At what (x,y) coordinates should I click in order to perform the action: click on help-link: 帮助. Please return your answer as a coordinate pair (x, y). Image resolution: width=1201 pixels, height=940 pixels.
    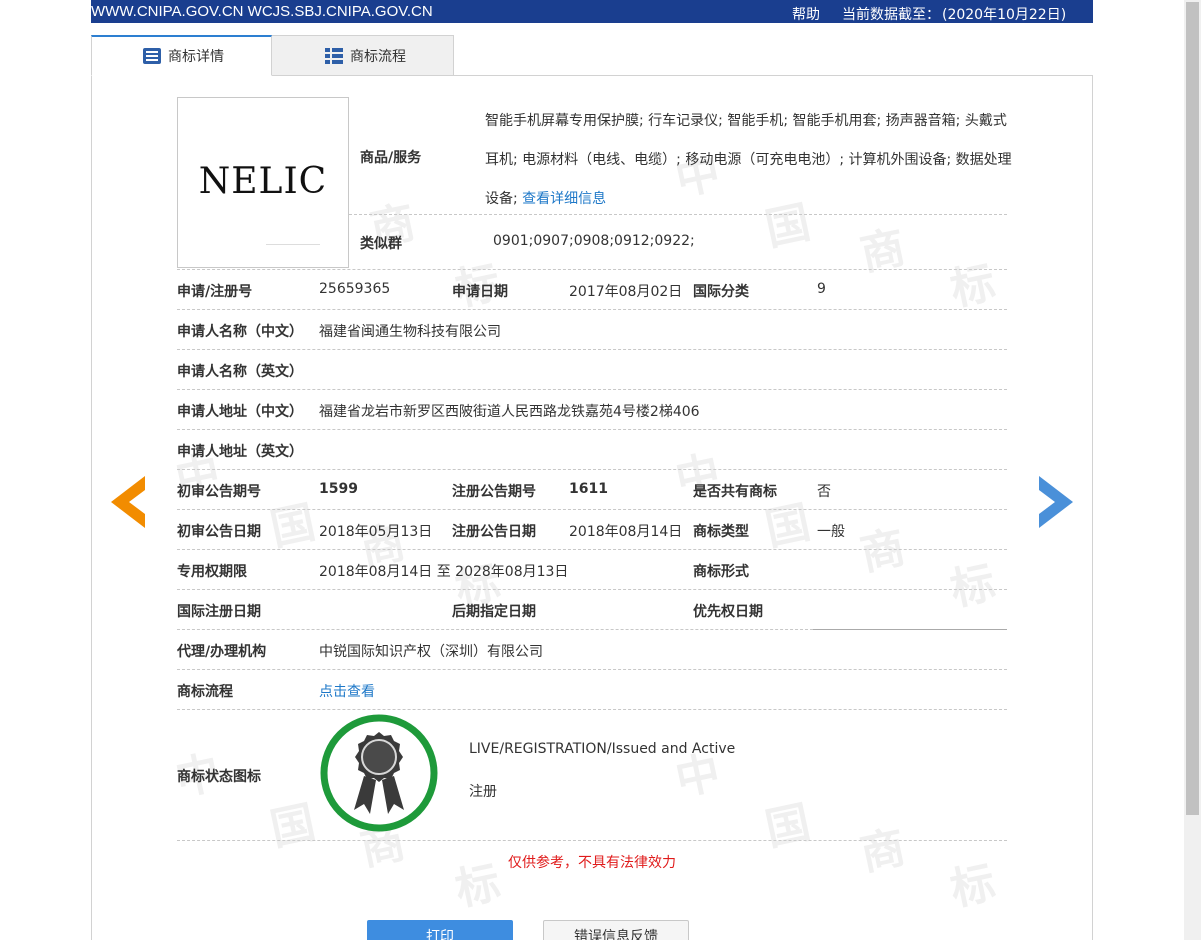
    Looking at the image, I should click on (806, 14).